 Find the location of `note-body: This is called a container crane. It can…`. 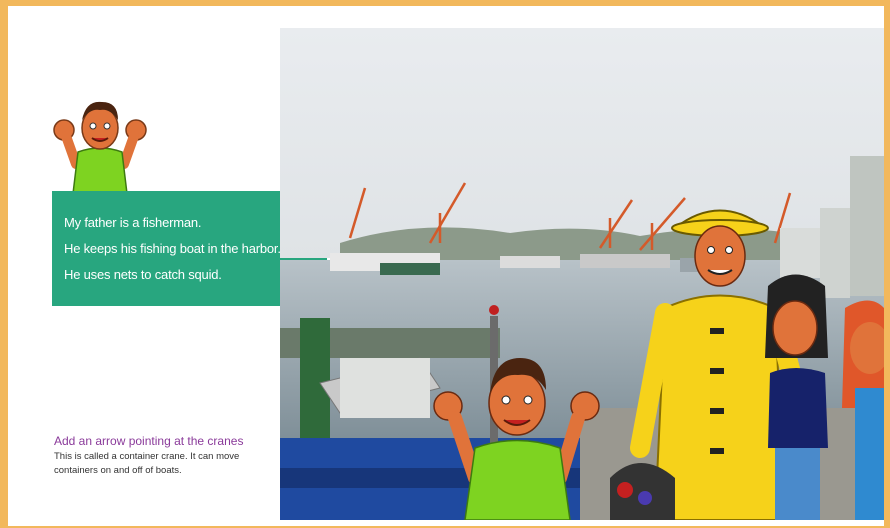

note-body: This is called a container crane. It can… is located at coordinates (147, 463).